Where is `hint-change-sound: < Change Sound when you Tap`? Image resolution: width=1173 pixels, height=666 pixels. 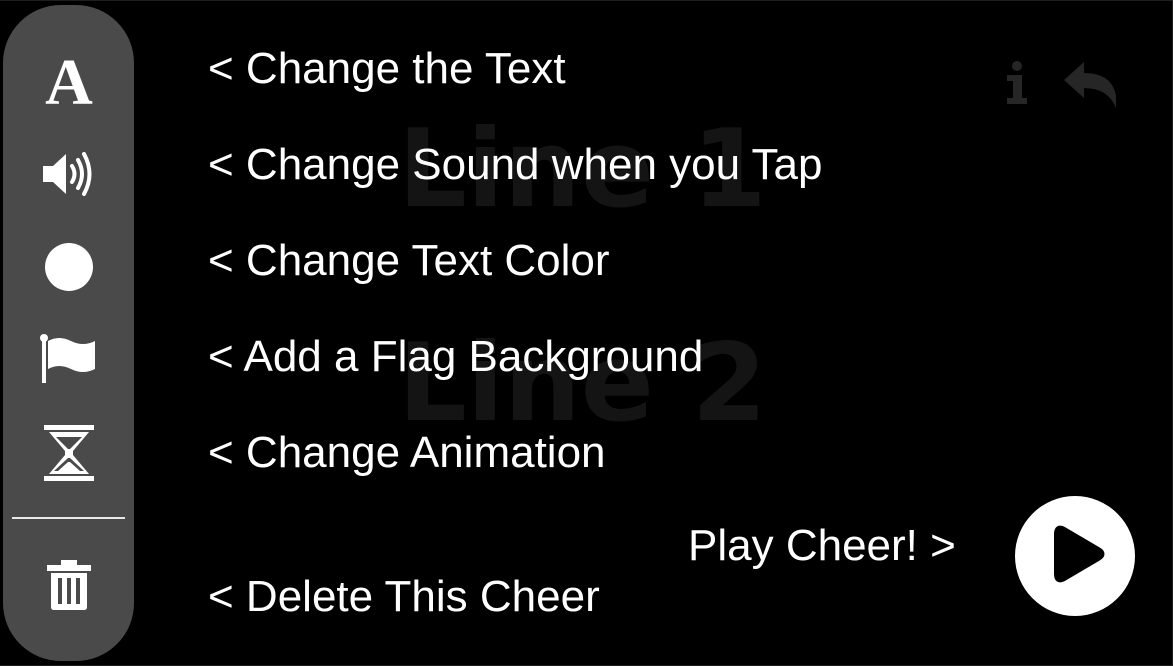
hint-change-sound: < Change Sound when you Tap is located at coordinates (515, 164).